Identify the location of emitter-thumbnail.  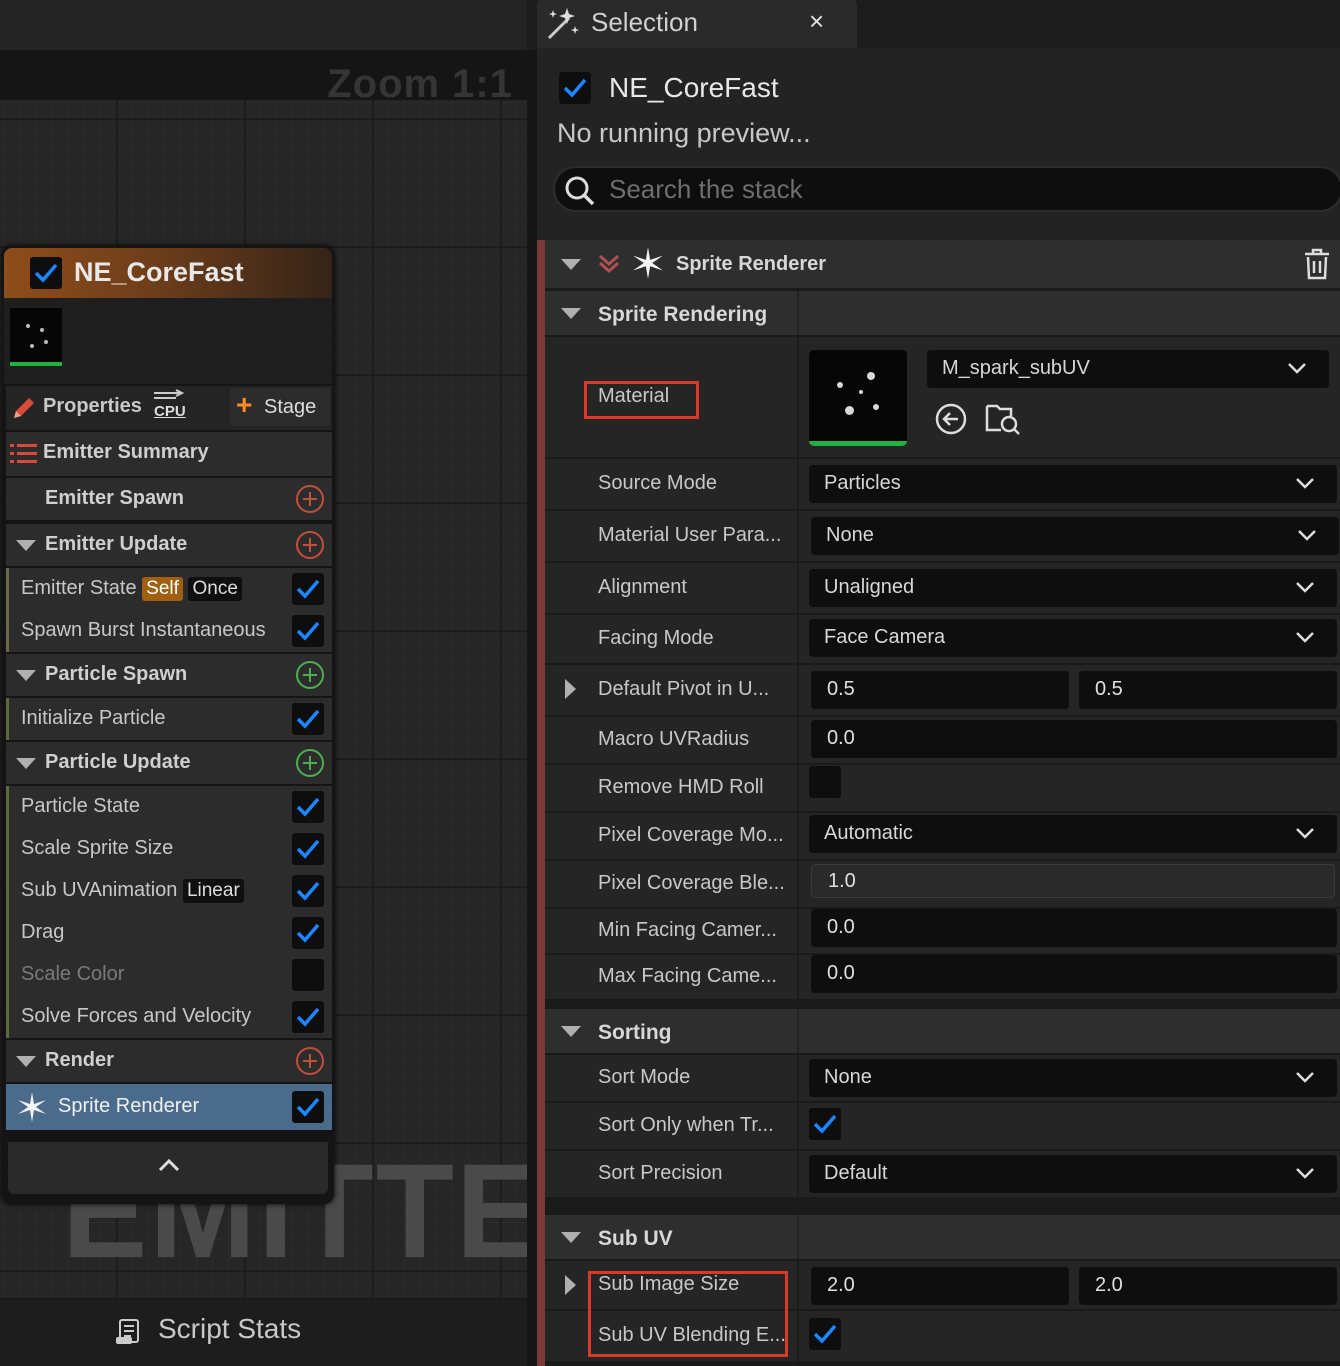
(36, 337).